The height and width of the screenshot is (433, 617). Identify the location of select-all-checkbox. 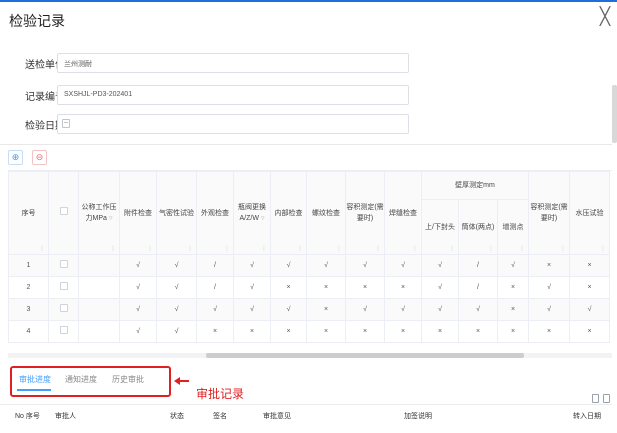
(63, 211).